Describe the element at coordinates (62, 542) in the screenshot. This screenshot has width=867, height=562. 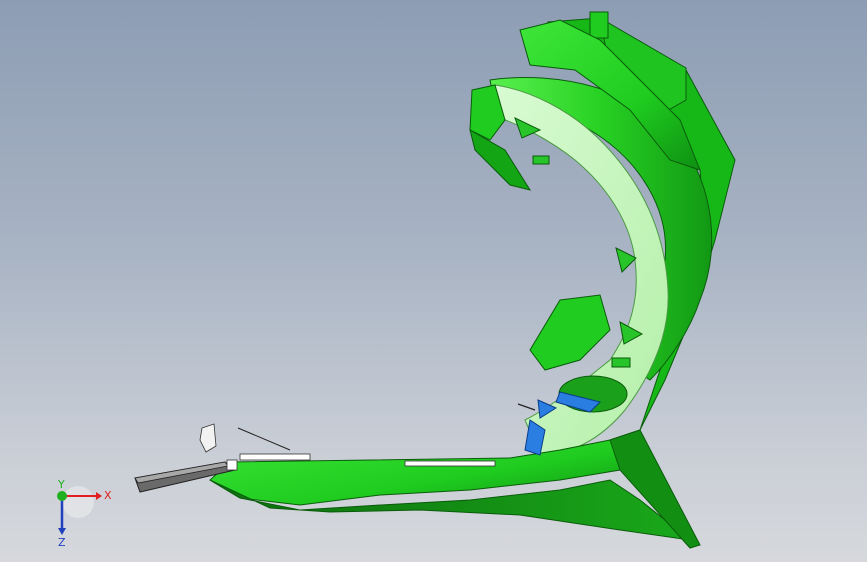
I see `z-axis-label: Z` at that location.